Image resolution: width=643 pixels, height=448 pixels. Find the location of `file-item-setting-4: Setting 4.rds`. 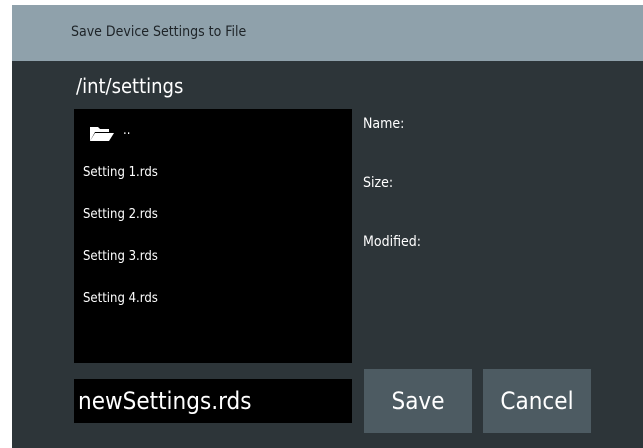

file-item-setting-4: Setting 4.rds is located at coordinates (120, 298).